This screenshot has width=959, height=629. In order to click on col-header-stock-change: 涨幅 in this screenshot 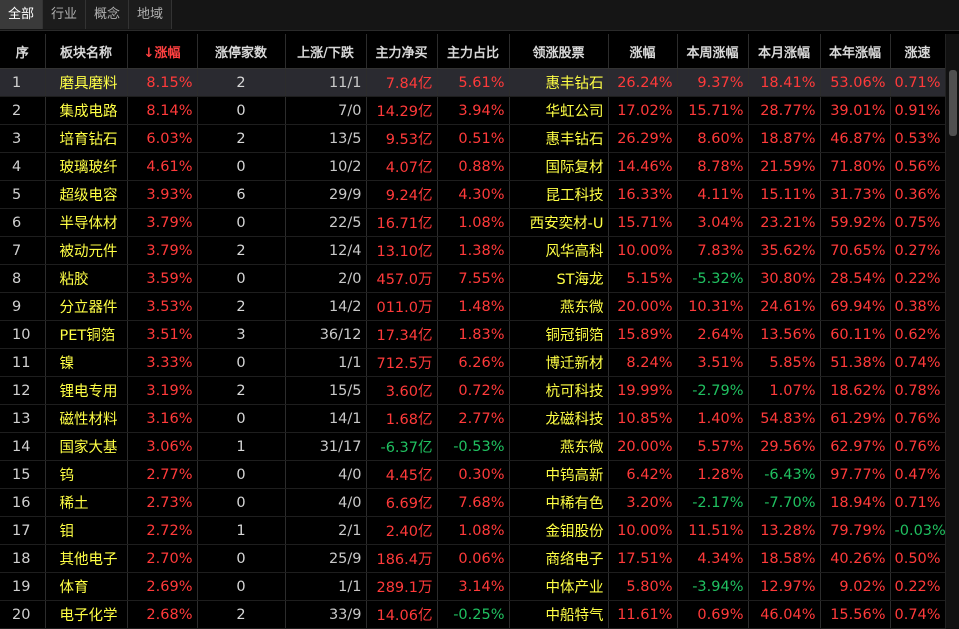, I will do `click(643, 51)`.